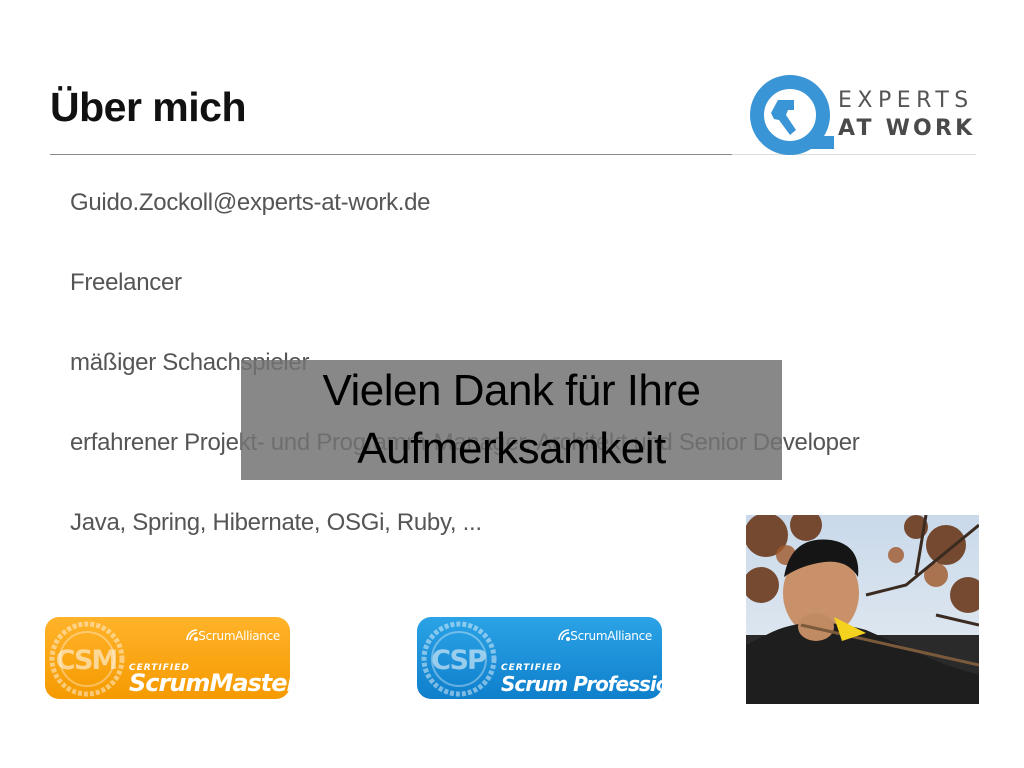  I want to click on portrait-photo, so click(862, 609).